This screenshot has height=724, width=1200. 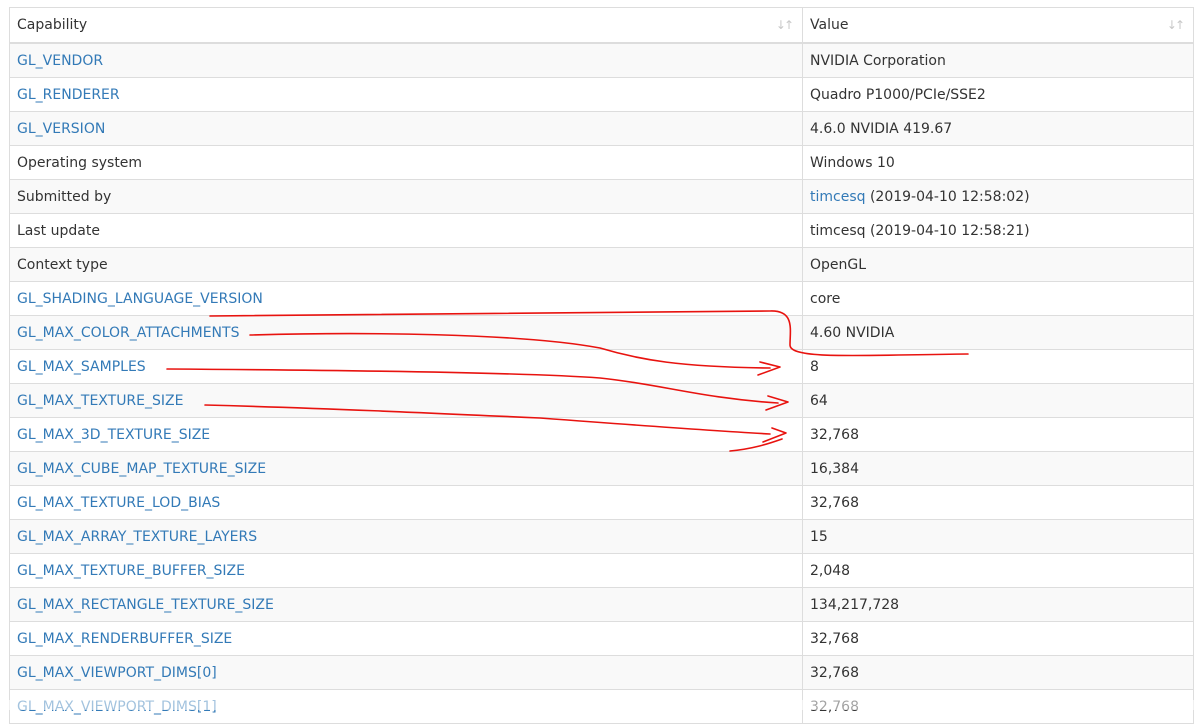 What do you see at coordinates (406, 128) in the screenshot?
I see `capability-link: GL_VERSION` at bounding box center [406, 128].